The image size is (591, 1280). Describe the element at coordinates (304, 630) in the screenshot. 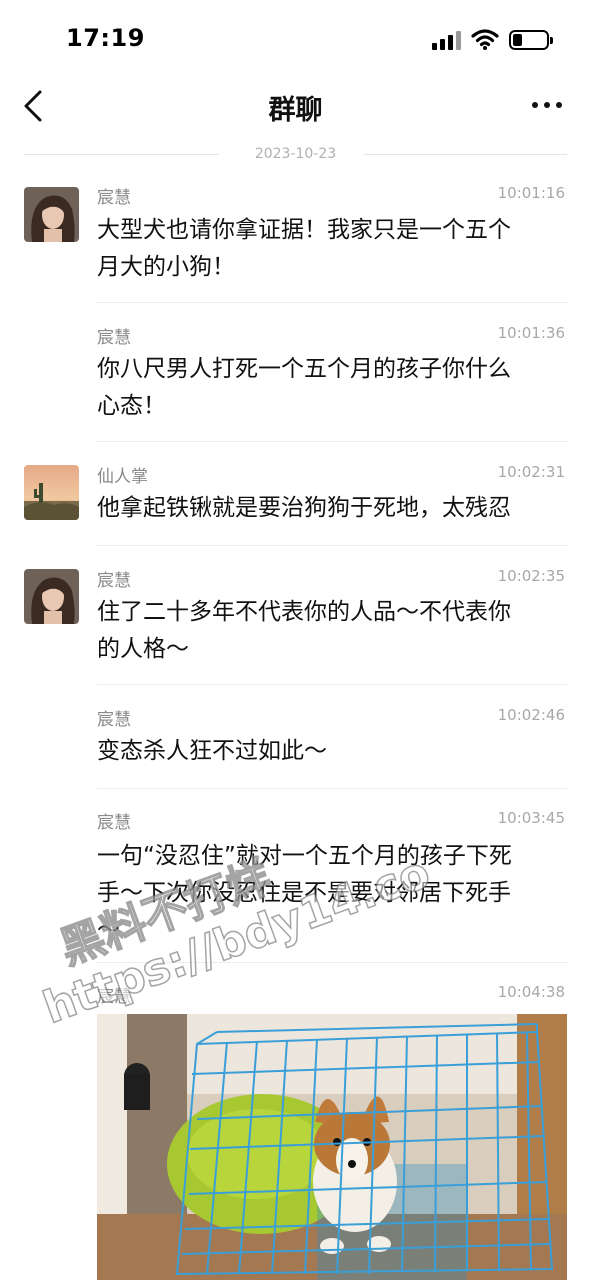

I see `message-text: 住了二十多年不代表你的人品～不代表你 的人格～` at that location.